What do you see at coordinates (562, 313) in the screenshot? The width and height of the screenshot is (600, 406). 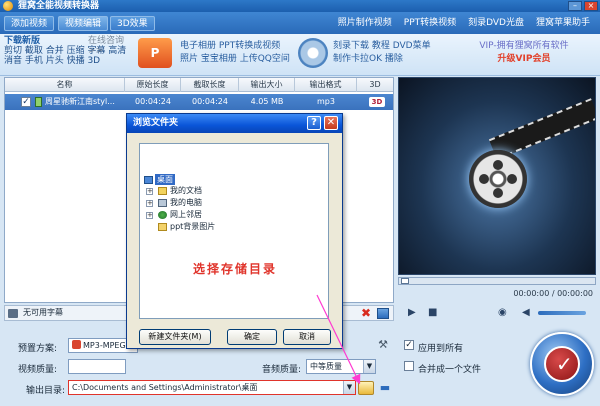 I see `volume-slider` at bounding box center [562, 313].